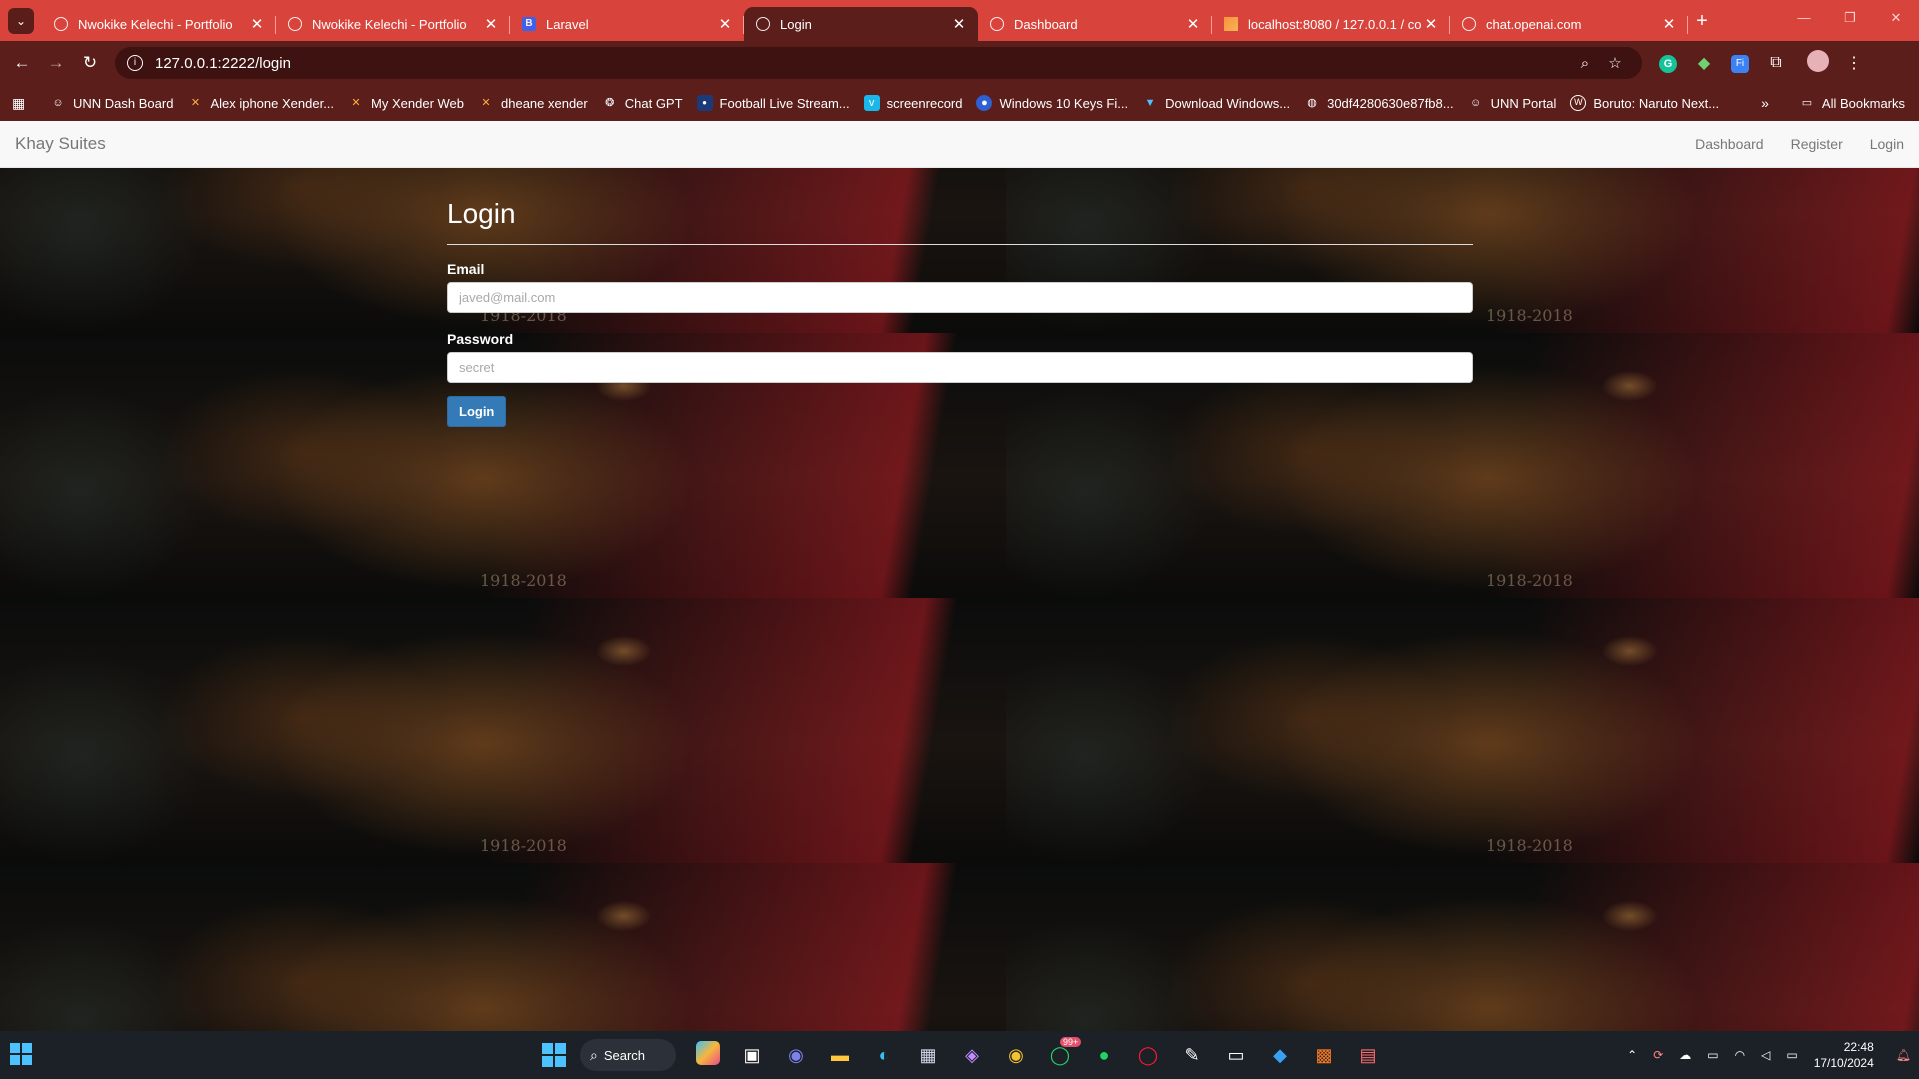 The width and height of the screenshot is (1919, 1079). Describe the element at coordinates (1765, 1055) in the screenshot. I see `volume-icon: ◁` at that location.